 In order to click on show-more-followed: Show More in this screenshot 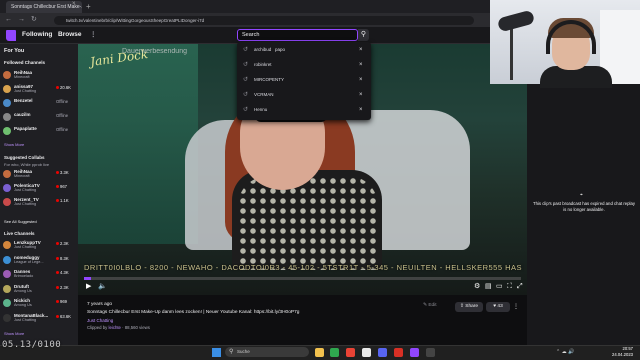, I will do `click(14, 144)`.